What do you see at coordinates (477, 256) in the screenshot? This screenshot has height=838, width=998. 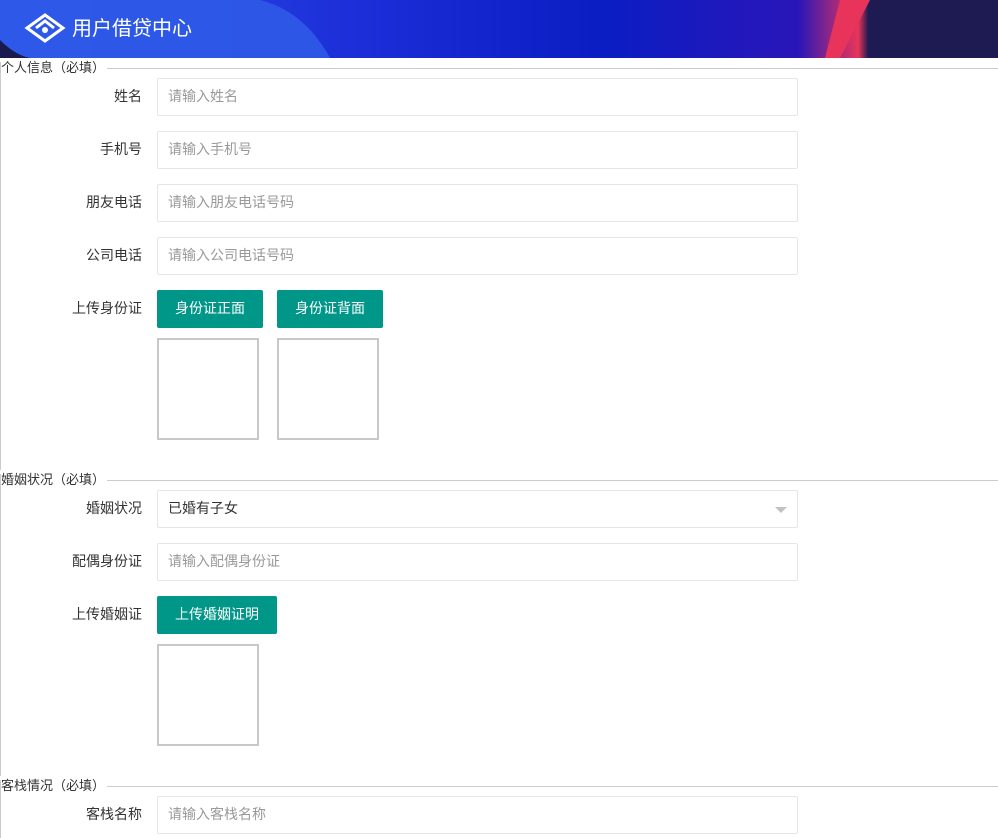 I see `company-phone-input` at bounding box center [477, 256].